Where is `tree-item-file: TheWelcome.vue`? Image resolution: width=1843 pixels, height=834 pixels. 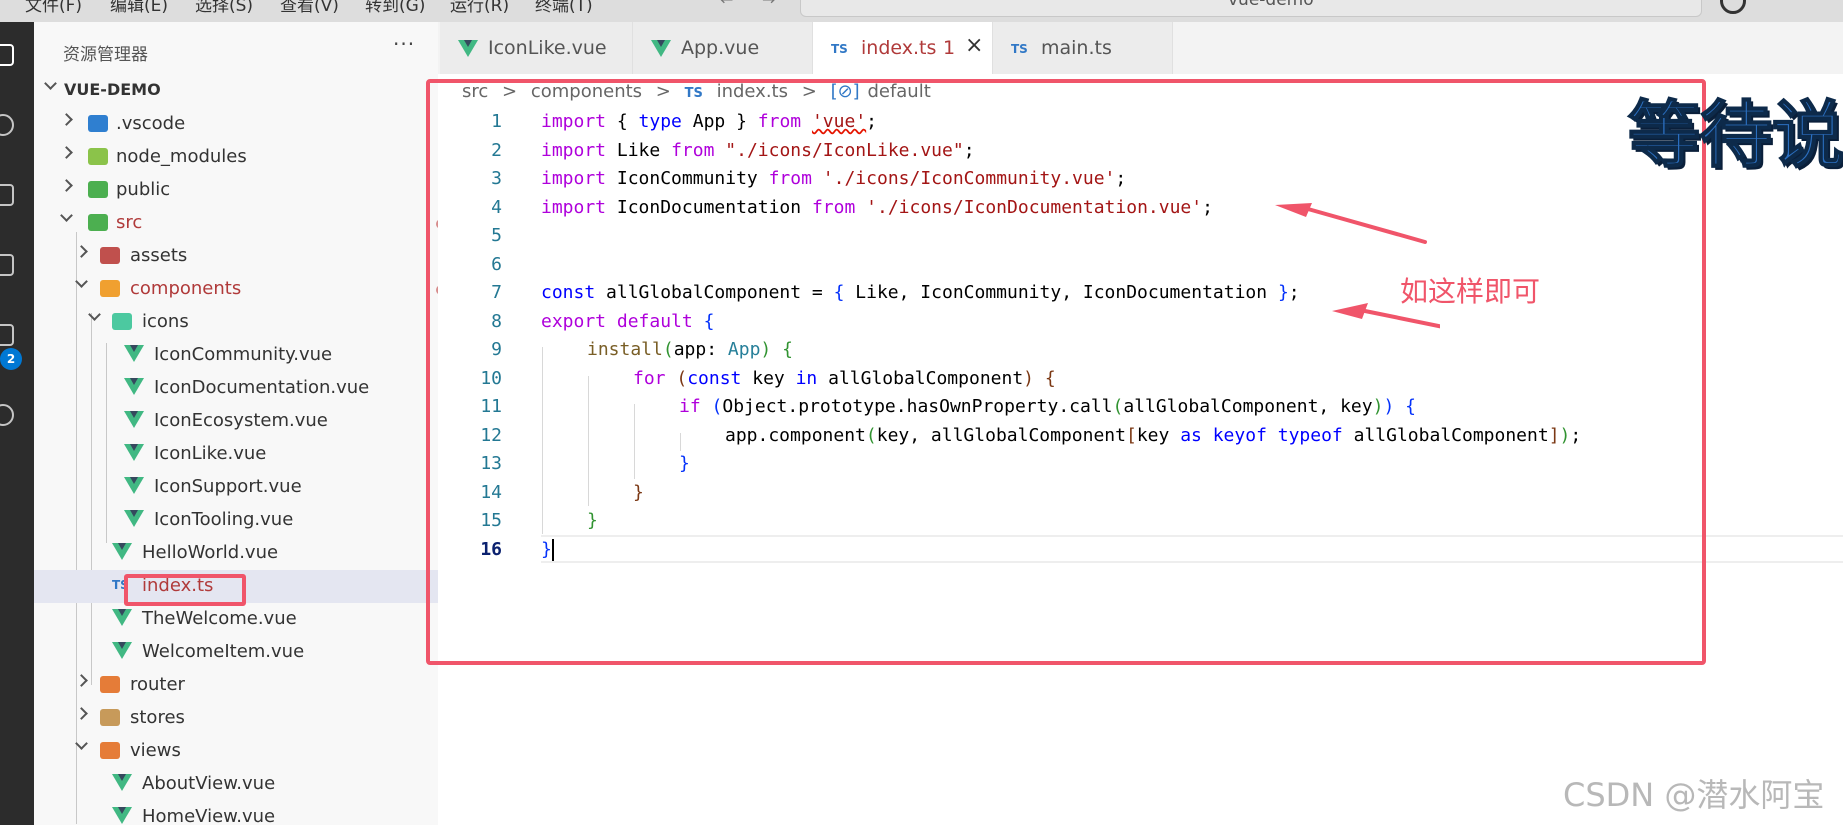
tree-item-file: TheWelcome.vue is located at coordinates (236, 619).